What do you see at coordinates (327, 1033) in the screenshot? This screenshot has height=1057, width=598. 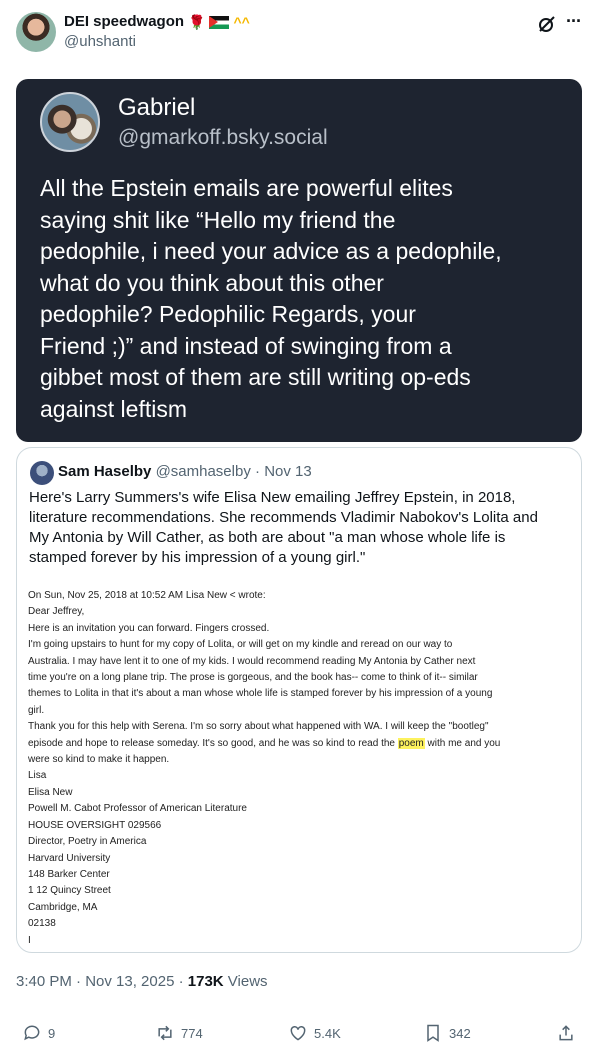 I see `like-count: 5.4K` at bounding box center [327, 1033].